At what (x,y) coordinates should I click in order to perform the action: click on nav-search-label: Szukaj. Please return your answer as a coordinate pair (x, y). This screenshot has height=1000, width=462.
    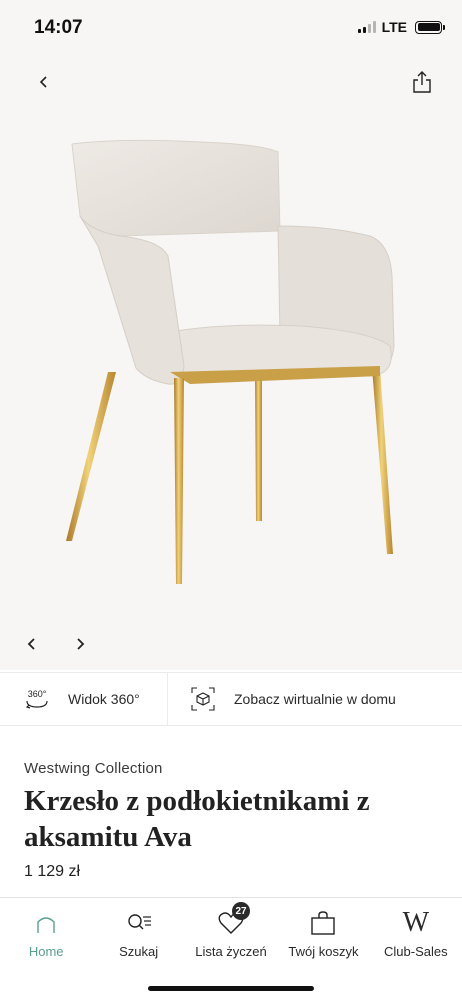
    Looking at the image, I should click on (139, 951).